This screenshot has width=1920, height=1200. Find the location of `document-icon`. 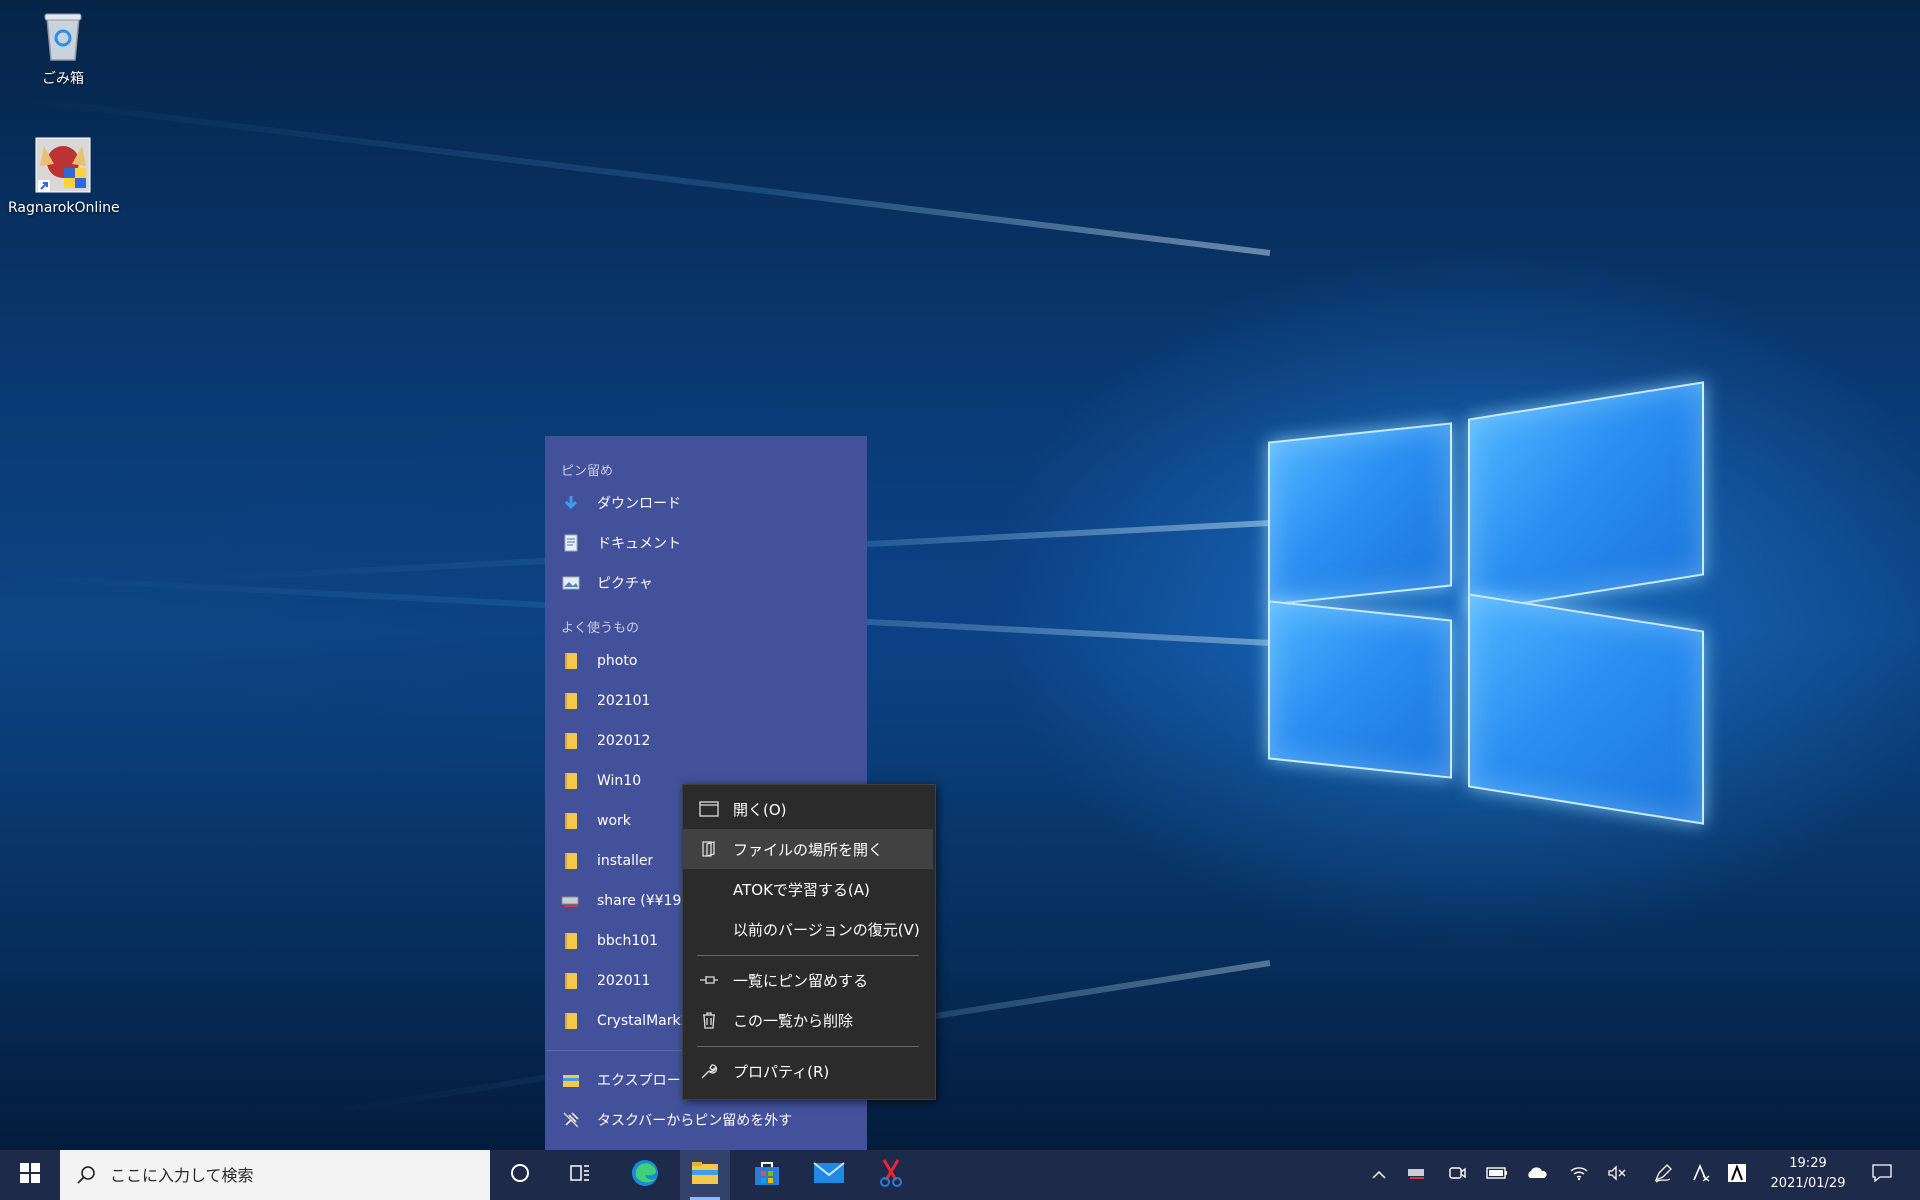

document-icon is located at coordinates (571, 543).